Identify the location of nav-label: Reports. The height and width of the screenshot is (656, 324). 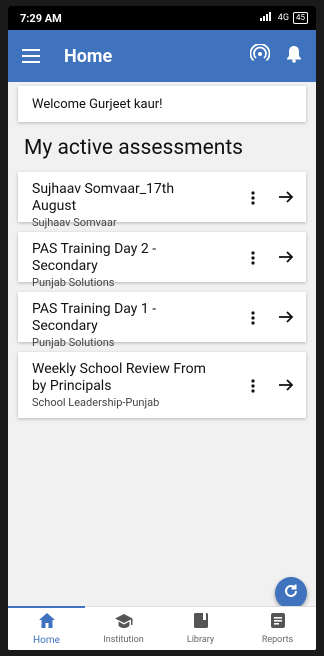
(277, 640).